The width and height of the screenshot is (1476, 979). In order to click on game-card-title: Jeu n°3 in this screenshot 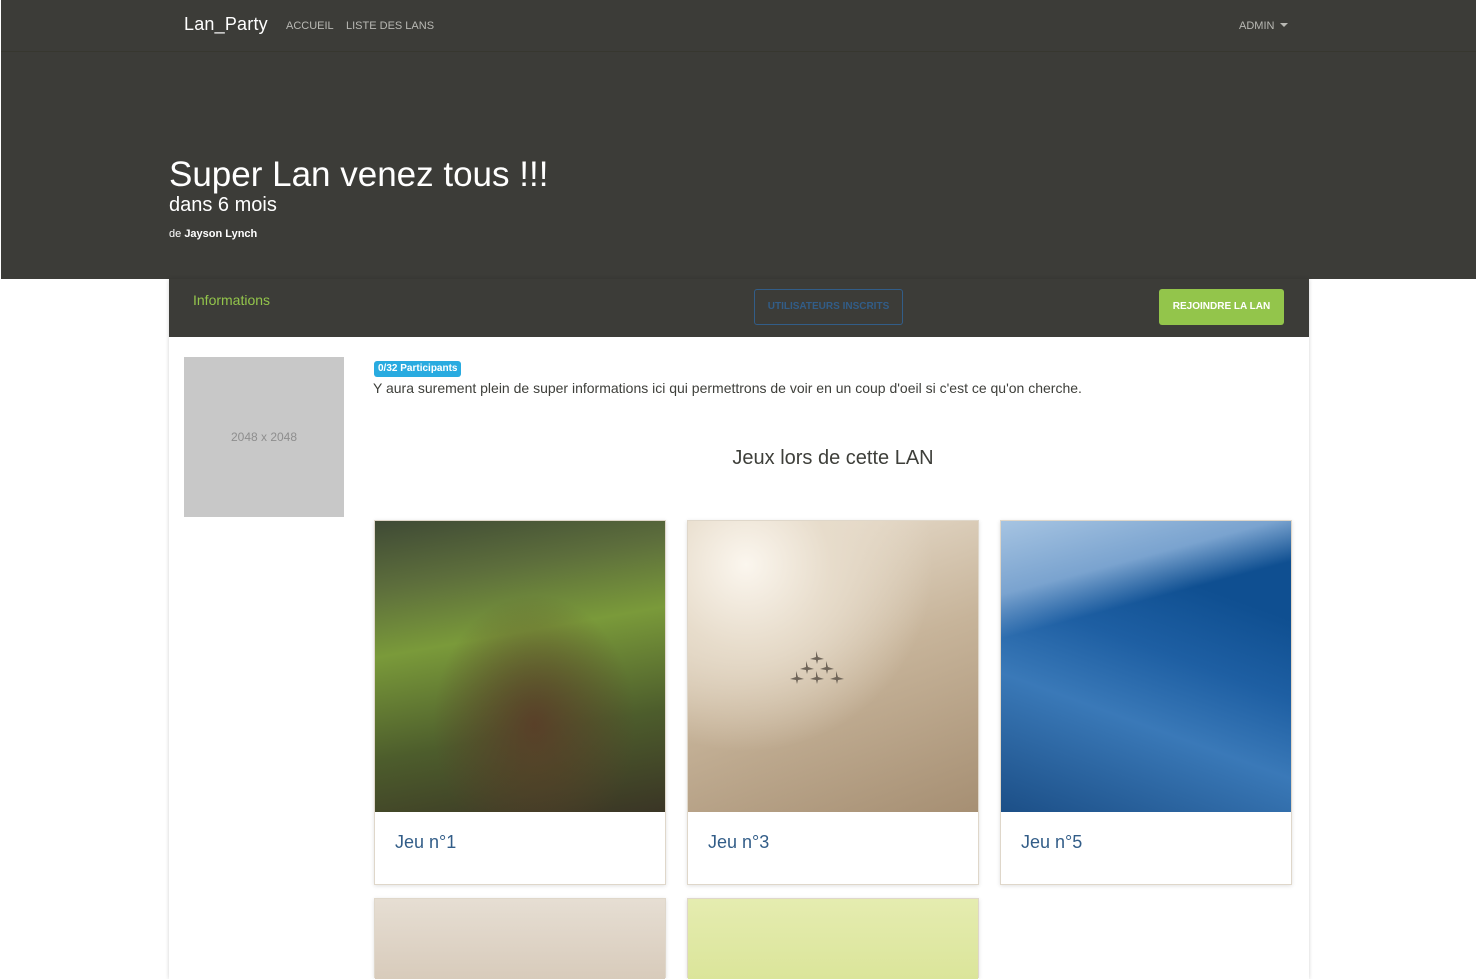, I will do `click(738, 842)`.